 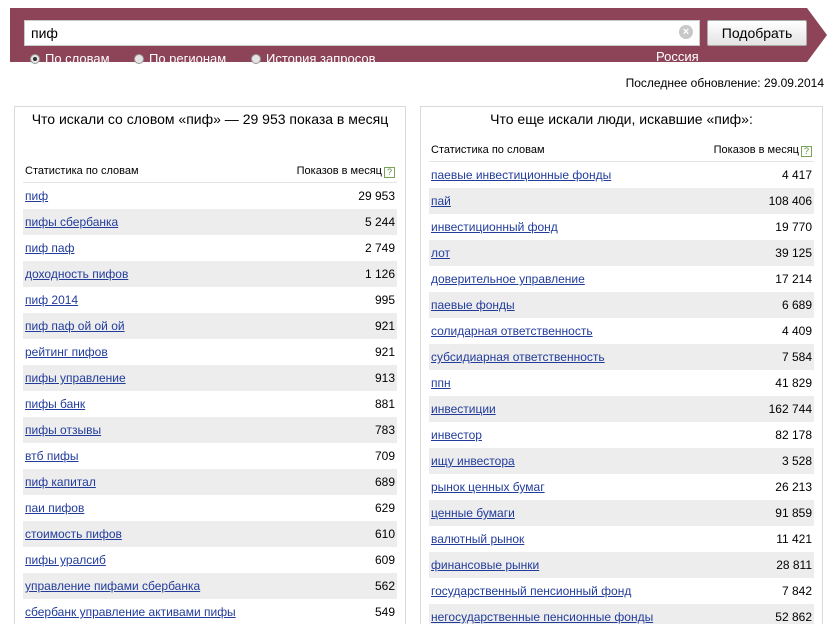 What do you see at coordinates (542, 617) in the screenshot?
I see `keyword-link: негосударственные пенсионные фонды` at bounding box center [542, 617].